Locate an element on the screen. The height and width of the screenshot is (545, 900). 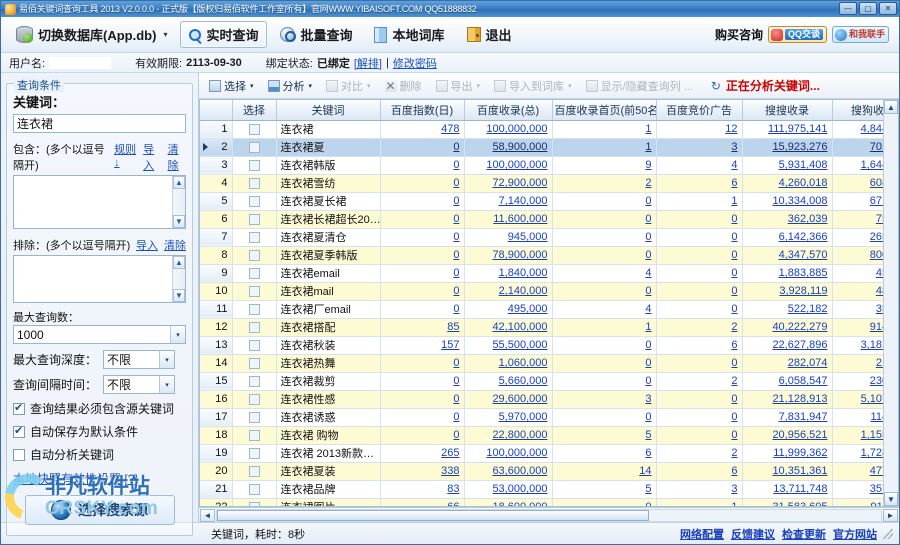
cell-baidu-total: 22,800,000 is located at coordinates (508, 435).